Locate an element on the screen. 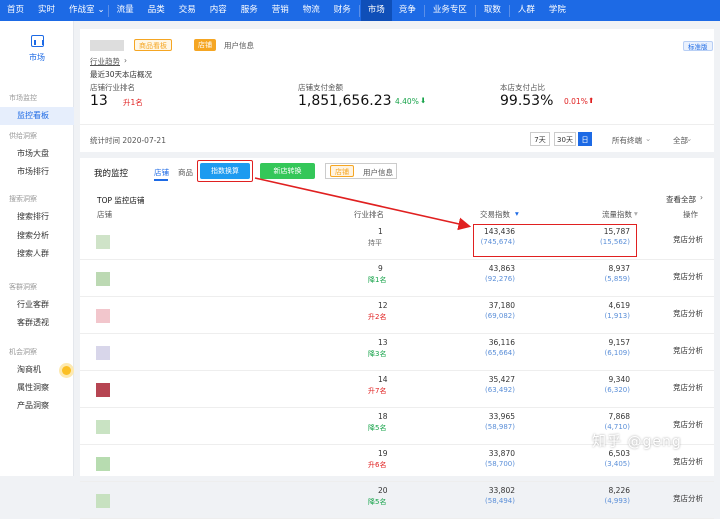  trade-index-raw: (58,700) is located at coordinates (500, 464).